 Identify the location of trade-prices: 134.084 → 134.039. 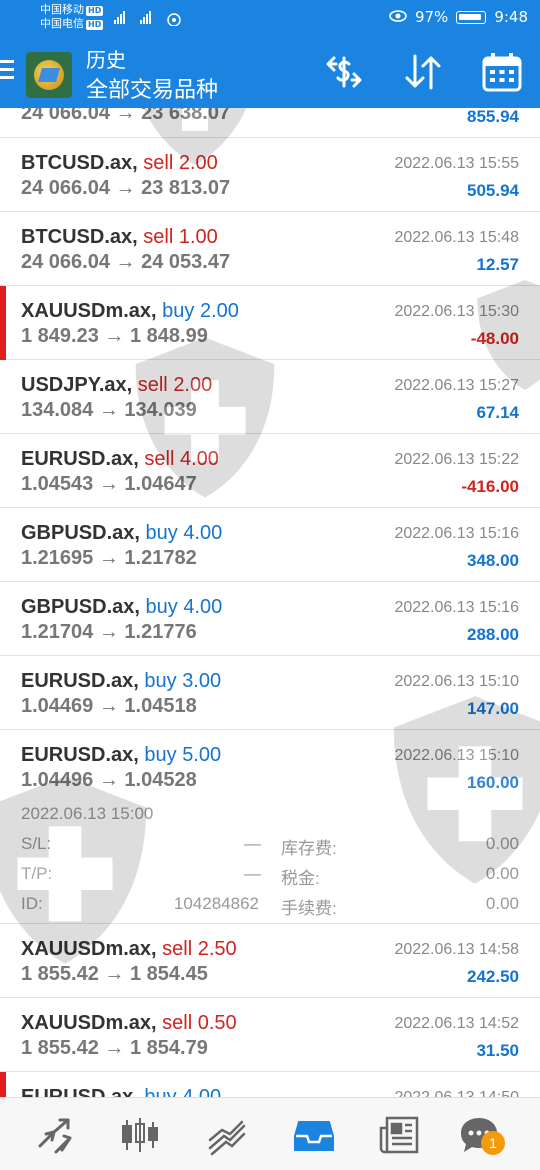
(109, 410).